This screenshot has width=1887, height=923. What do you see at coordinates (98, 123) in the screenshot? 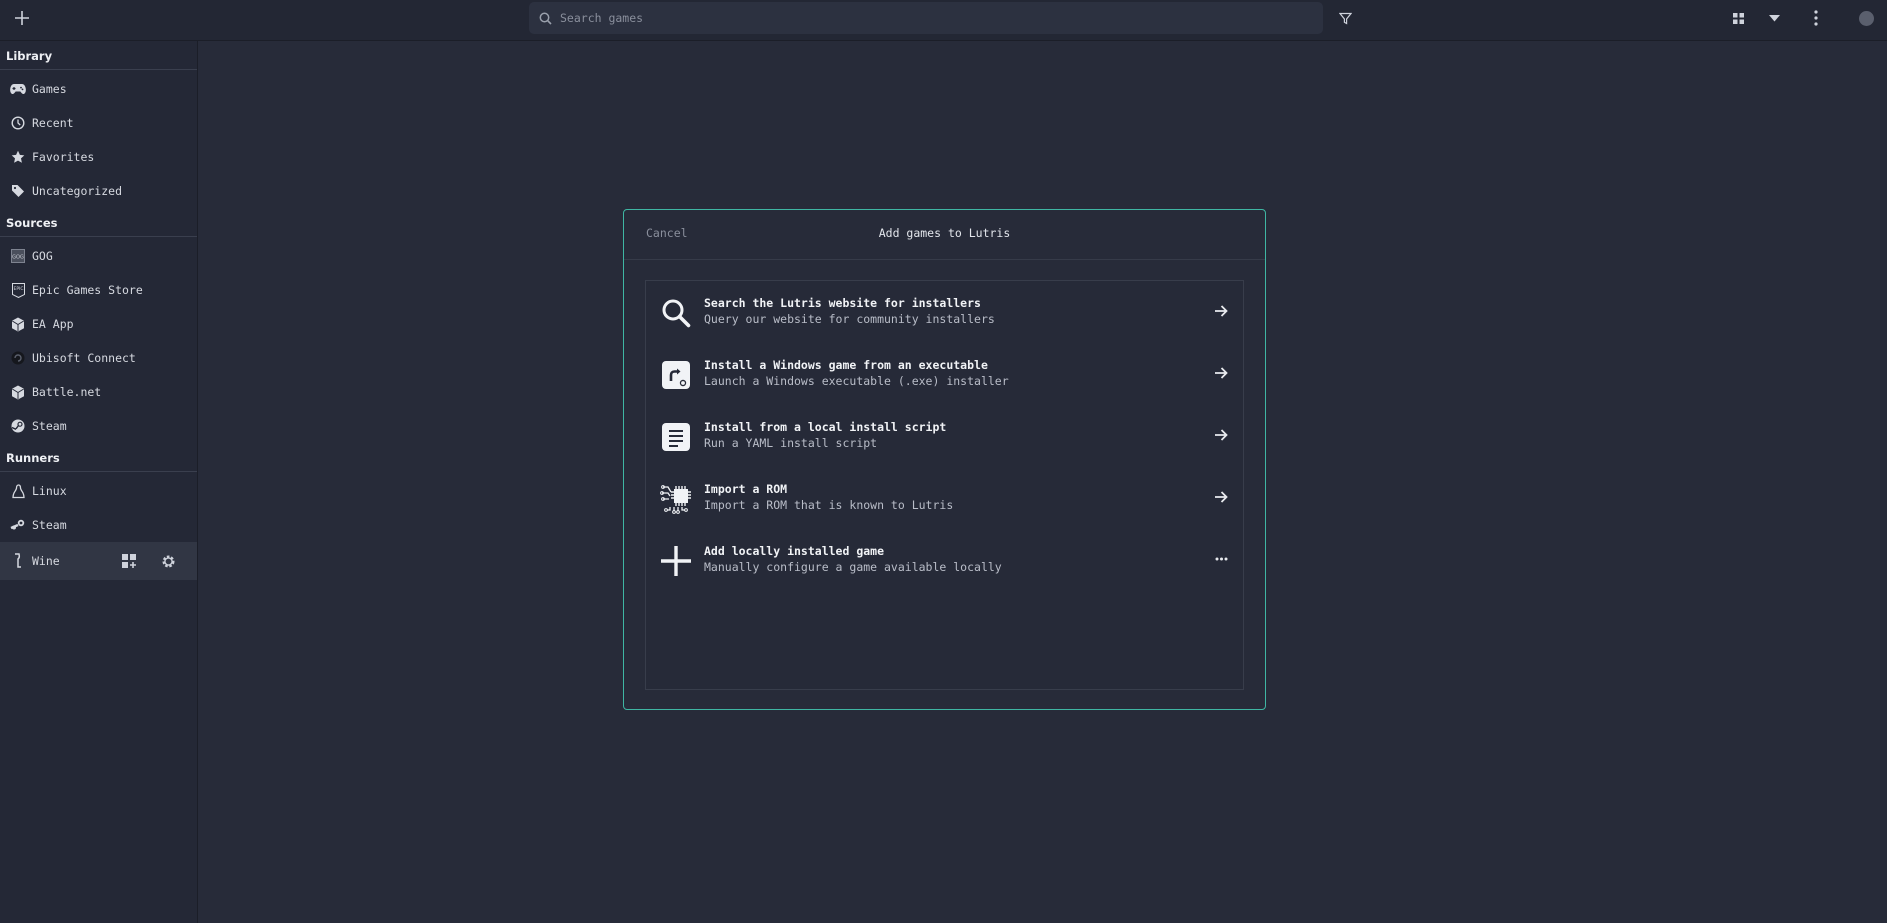
I see `sidebar-item-recent: Recent` at bounding box center [98, 123].